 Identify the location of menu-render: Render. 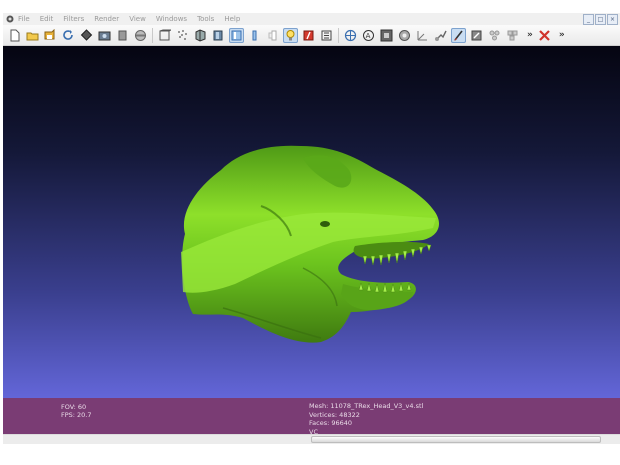
(106, 19).